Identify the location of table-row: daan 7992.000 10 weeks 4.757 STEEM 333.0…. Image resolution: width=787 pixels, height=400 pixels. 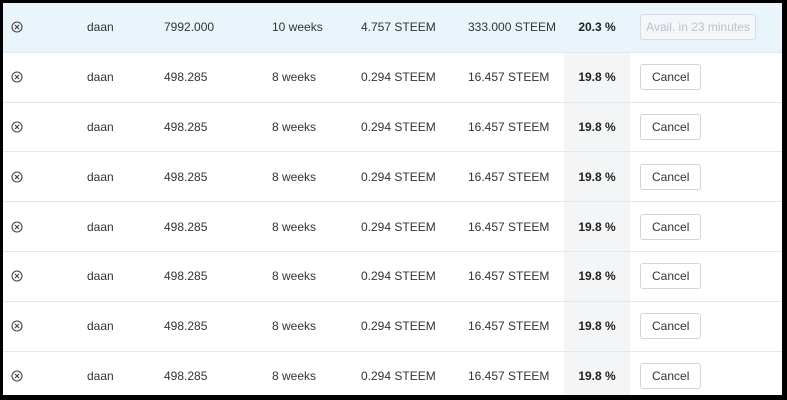
(392, 28).